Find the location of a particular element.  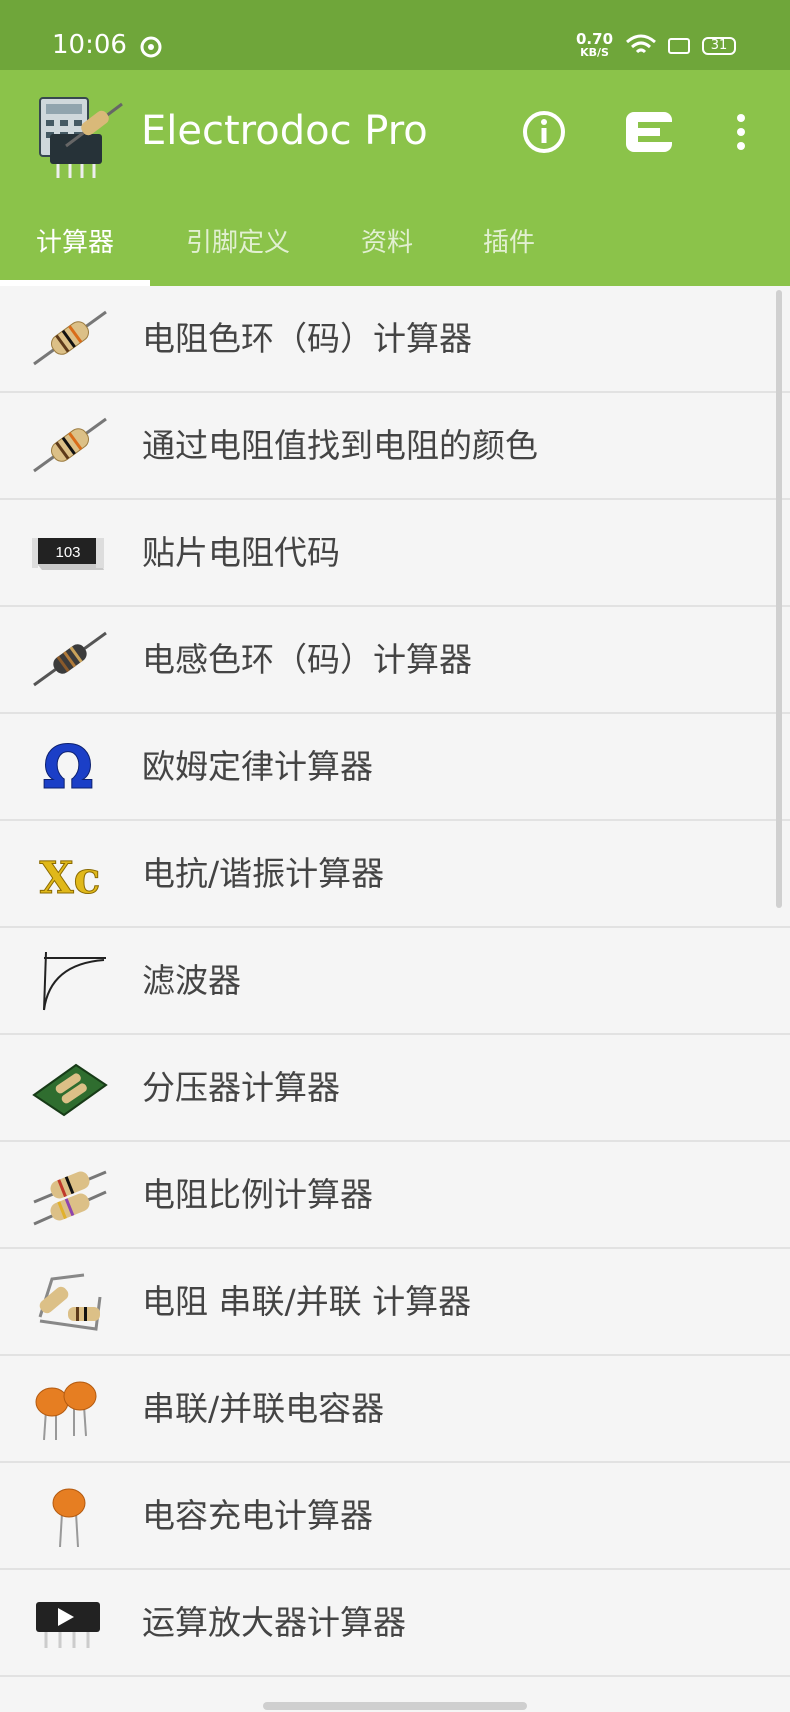

reactance-icon: Xc is located at coordinates (70, 879).